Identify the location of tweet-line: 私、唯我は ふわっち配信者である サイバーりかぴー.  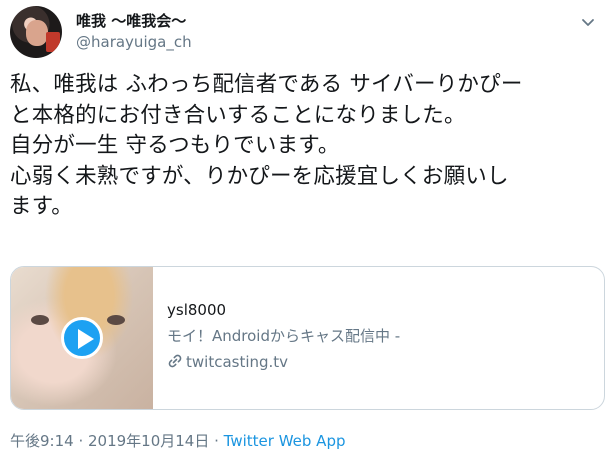
(266, 84).